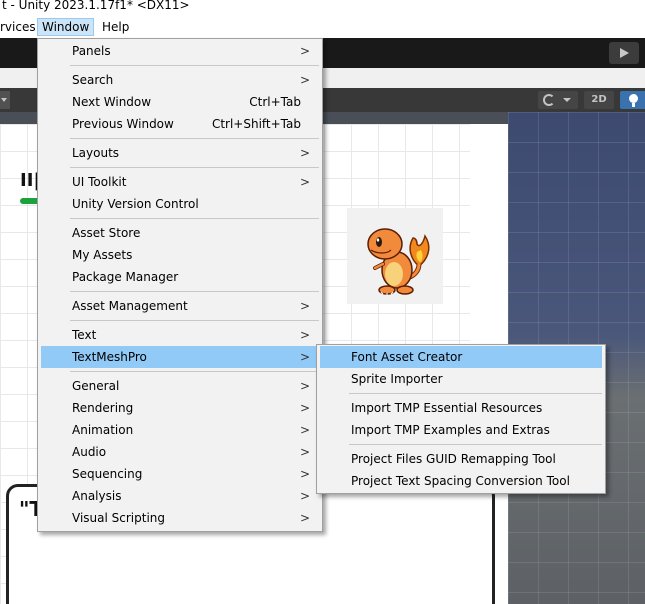 The image size is (645, 604). What do you see at coordinates (180, 496) in the screenshot?
I see `menu-item-analysis: Analysis >` at bounding box center [180, 496].